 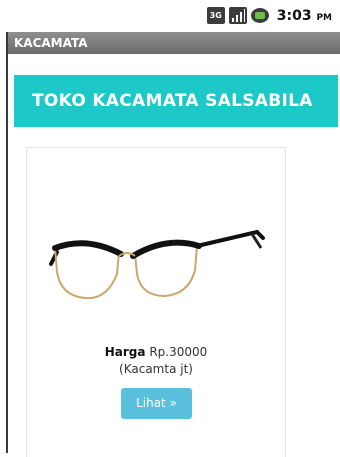 I want to click on clock-time: 3:03, so click(x=294, y=15).